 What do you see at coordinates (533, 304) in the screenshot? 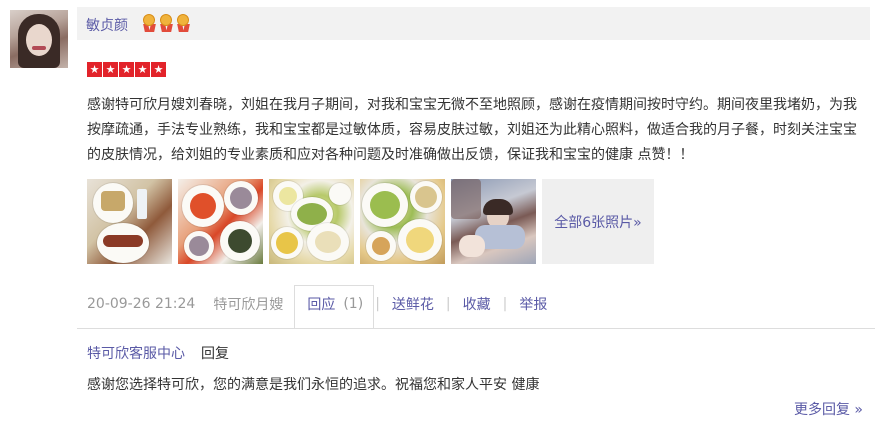
I see `report-button: 举报` at bounding box center [533, 304].